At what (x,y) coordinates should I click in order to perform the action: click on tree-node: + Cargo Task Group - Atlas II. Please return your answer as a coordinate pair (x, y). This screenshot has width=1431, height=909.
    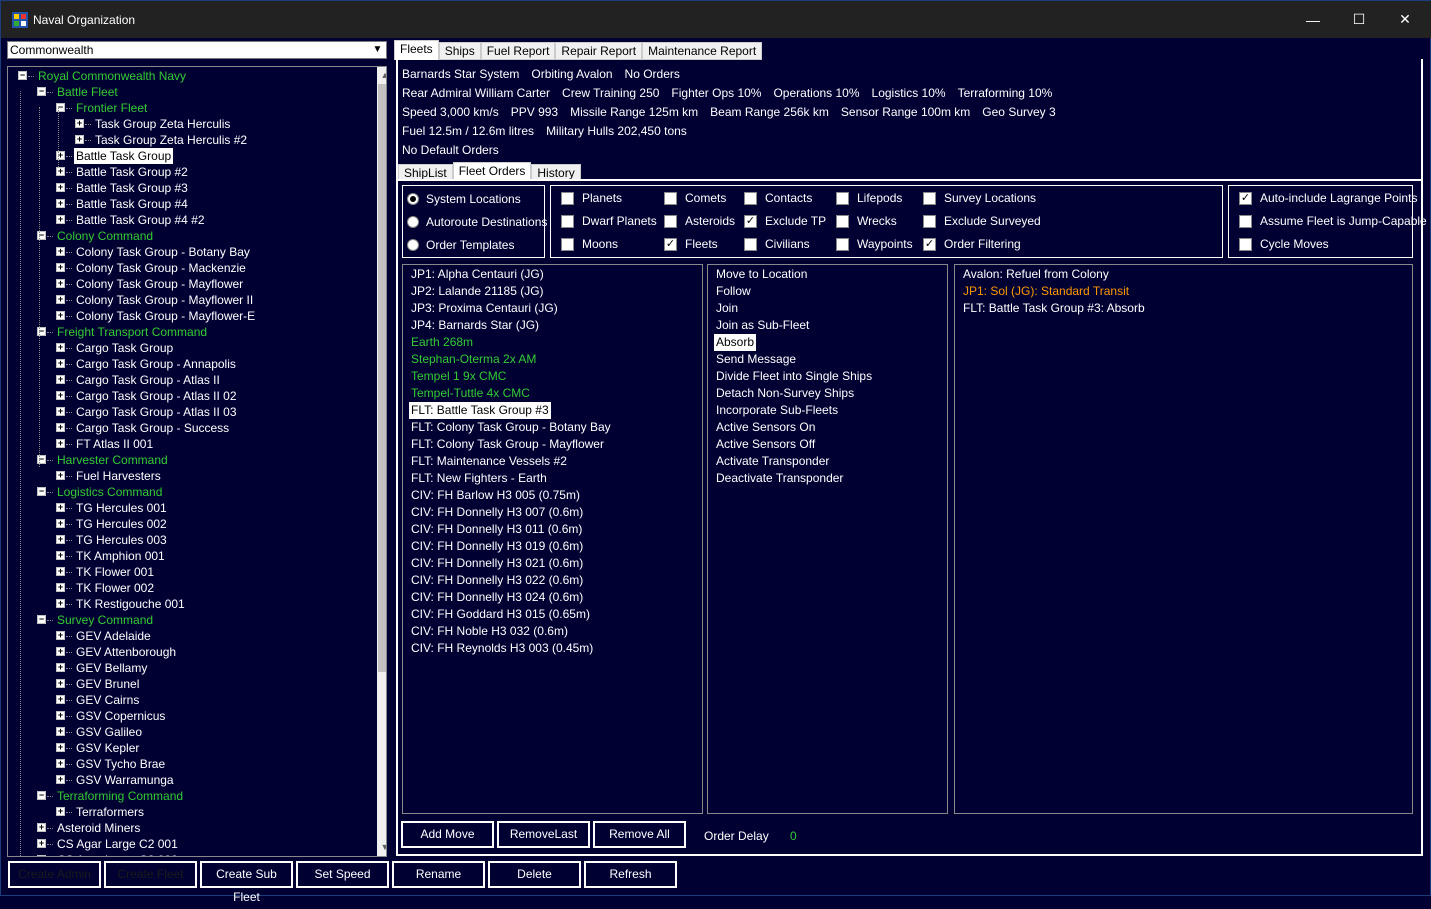
    Looking at the image, I should click on (189, 380).